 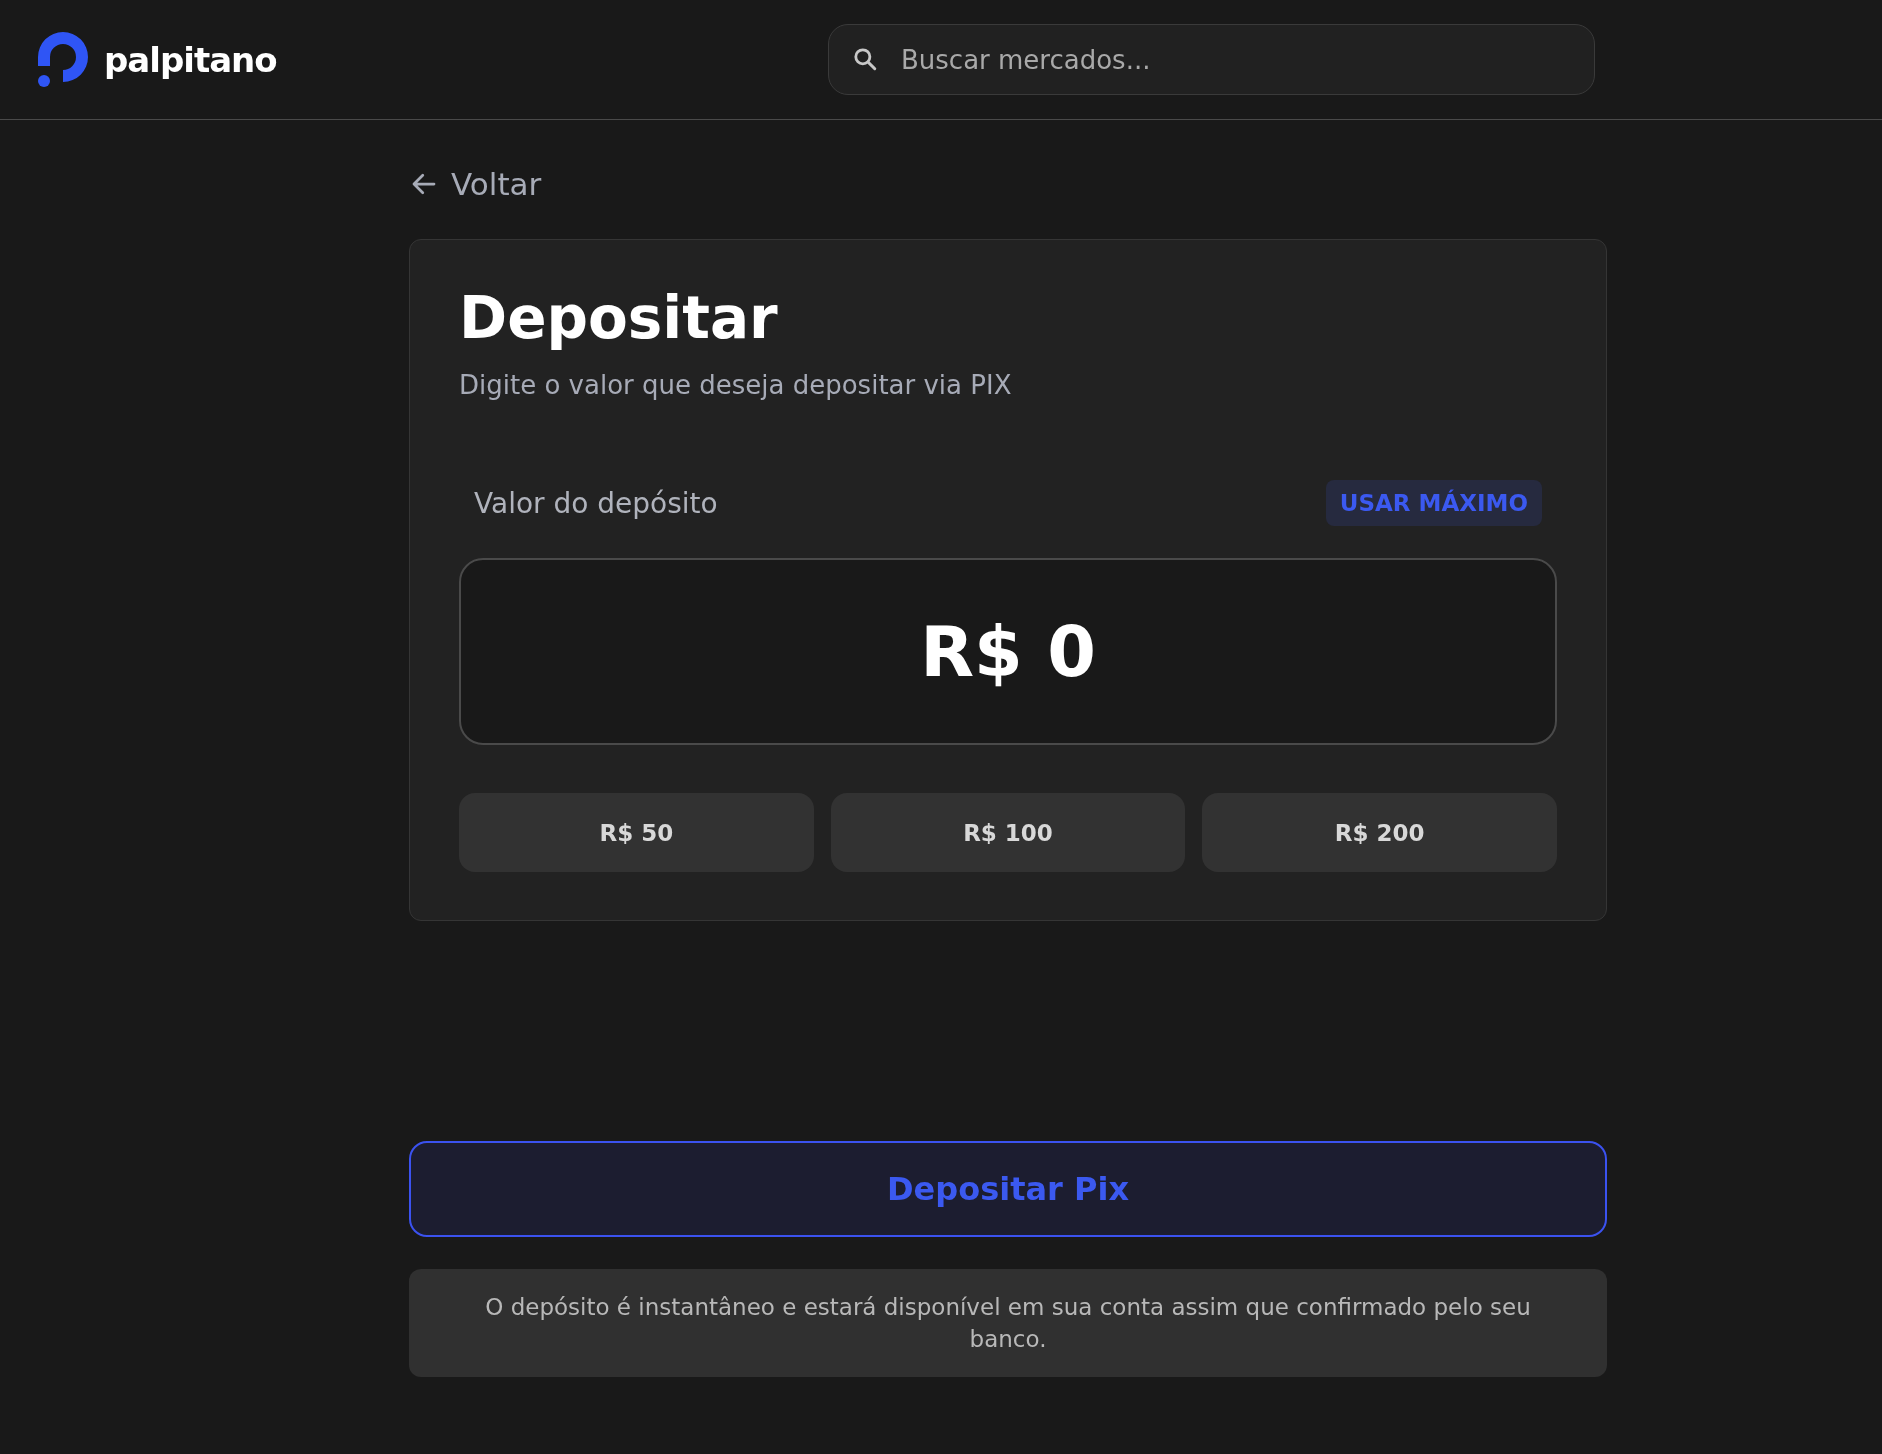 What do you see at coordinates (1008, 832) in the screenshot?
I see `preset-amount-button: R$ 100` at bounding box center [1008, 832].